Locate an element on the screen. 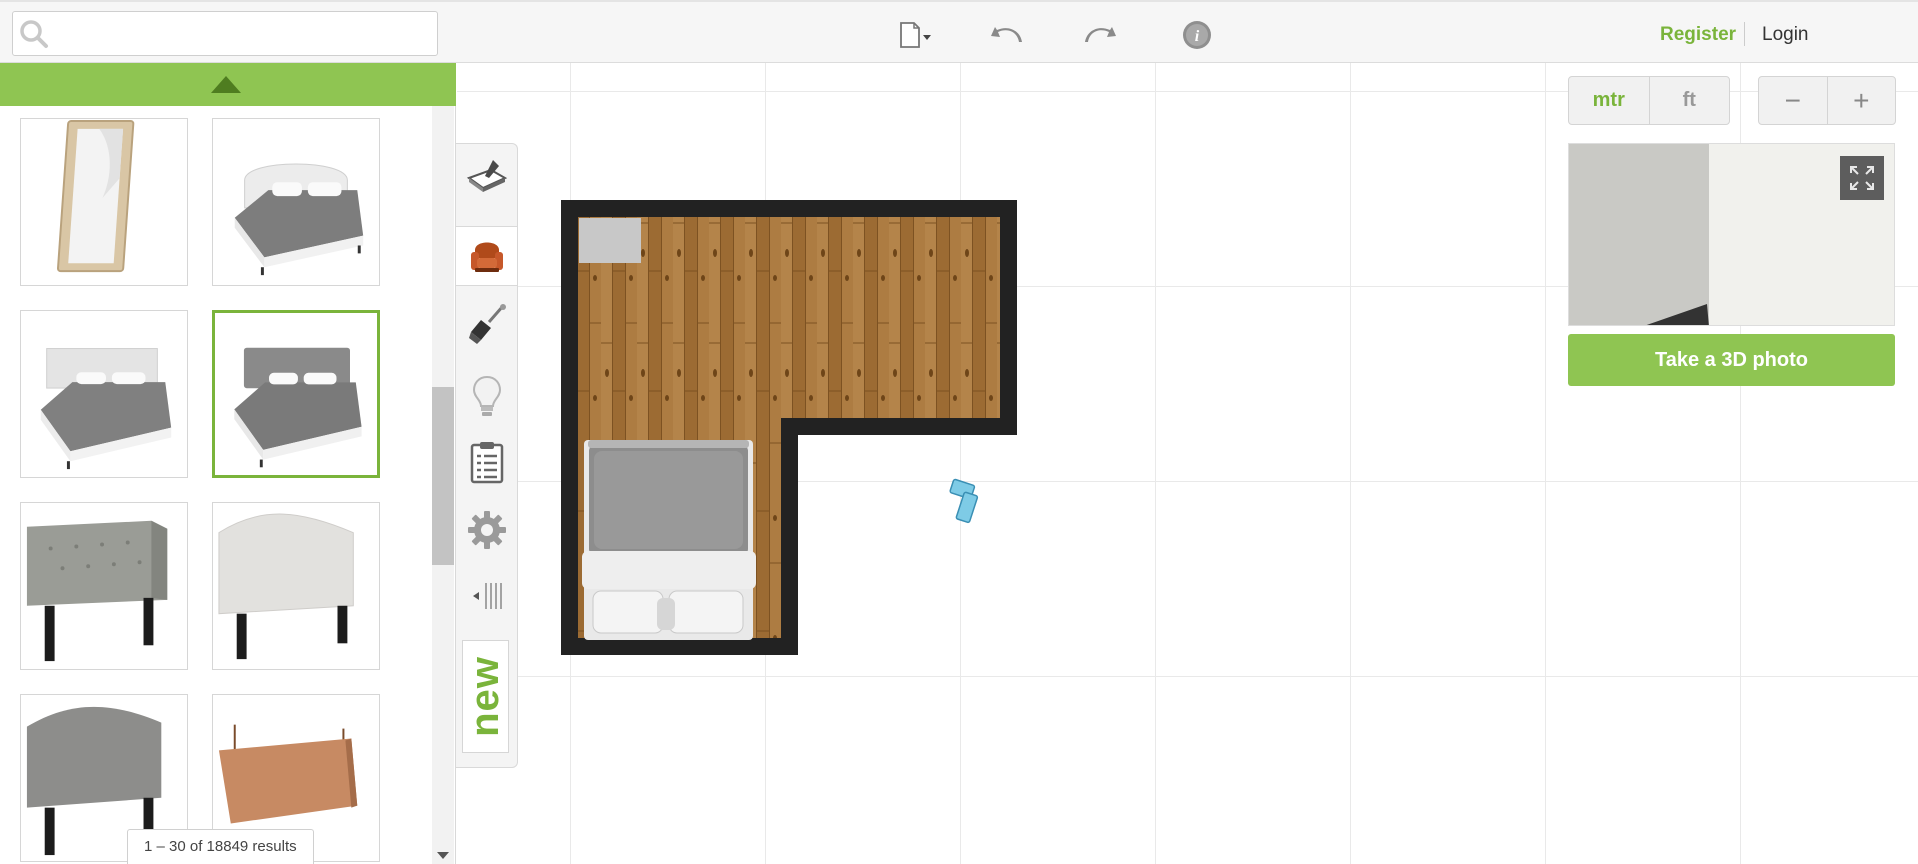  catalog-item-headboard-arched-white is located at coordinates (296, 586).